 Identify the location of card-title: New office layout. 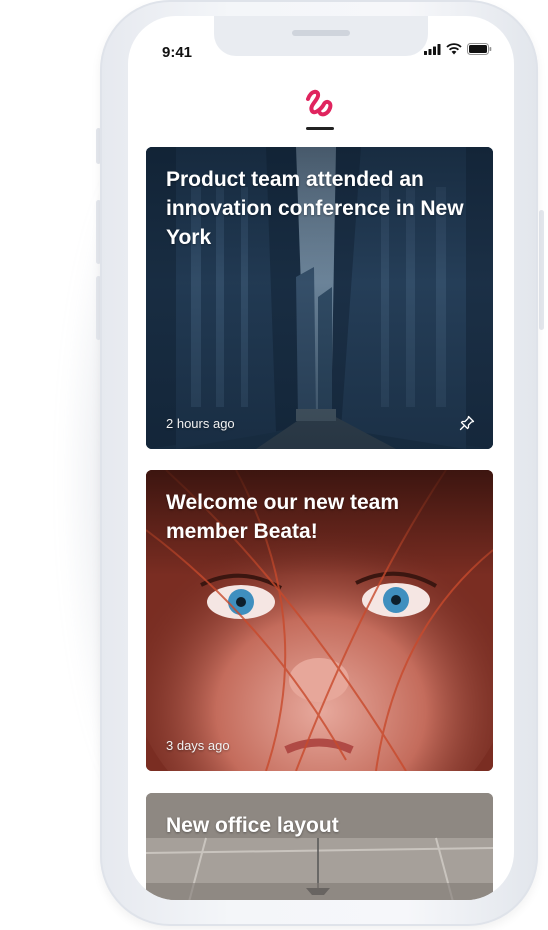
(252, 825).